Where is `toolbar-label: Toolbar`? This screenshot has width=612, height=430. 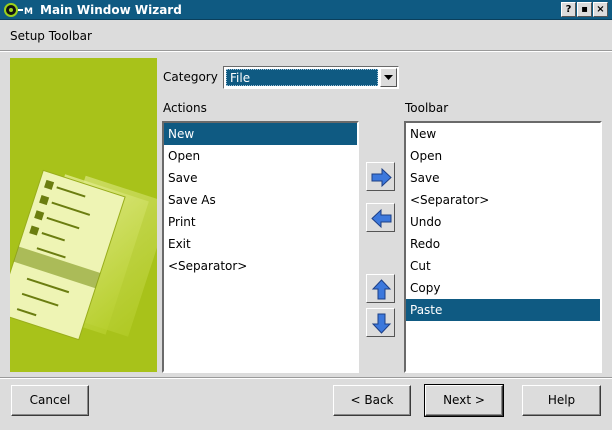 toolbar-label: Toolbar is located at coordinates (427, 108).